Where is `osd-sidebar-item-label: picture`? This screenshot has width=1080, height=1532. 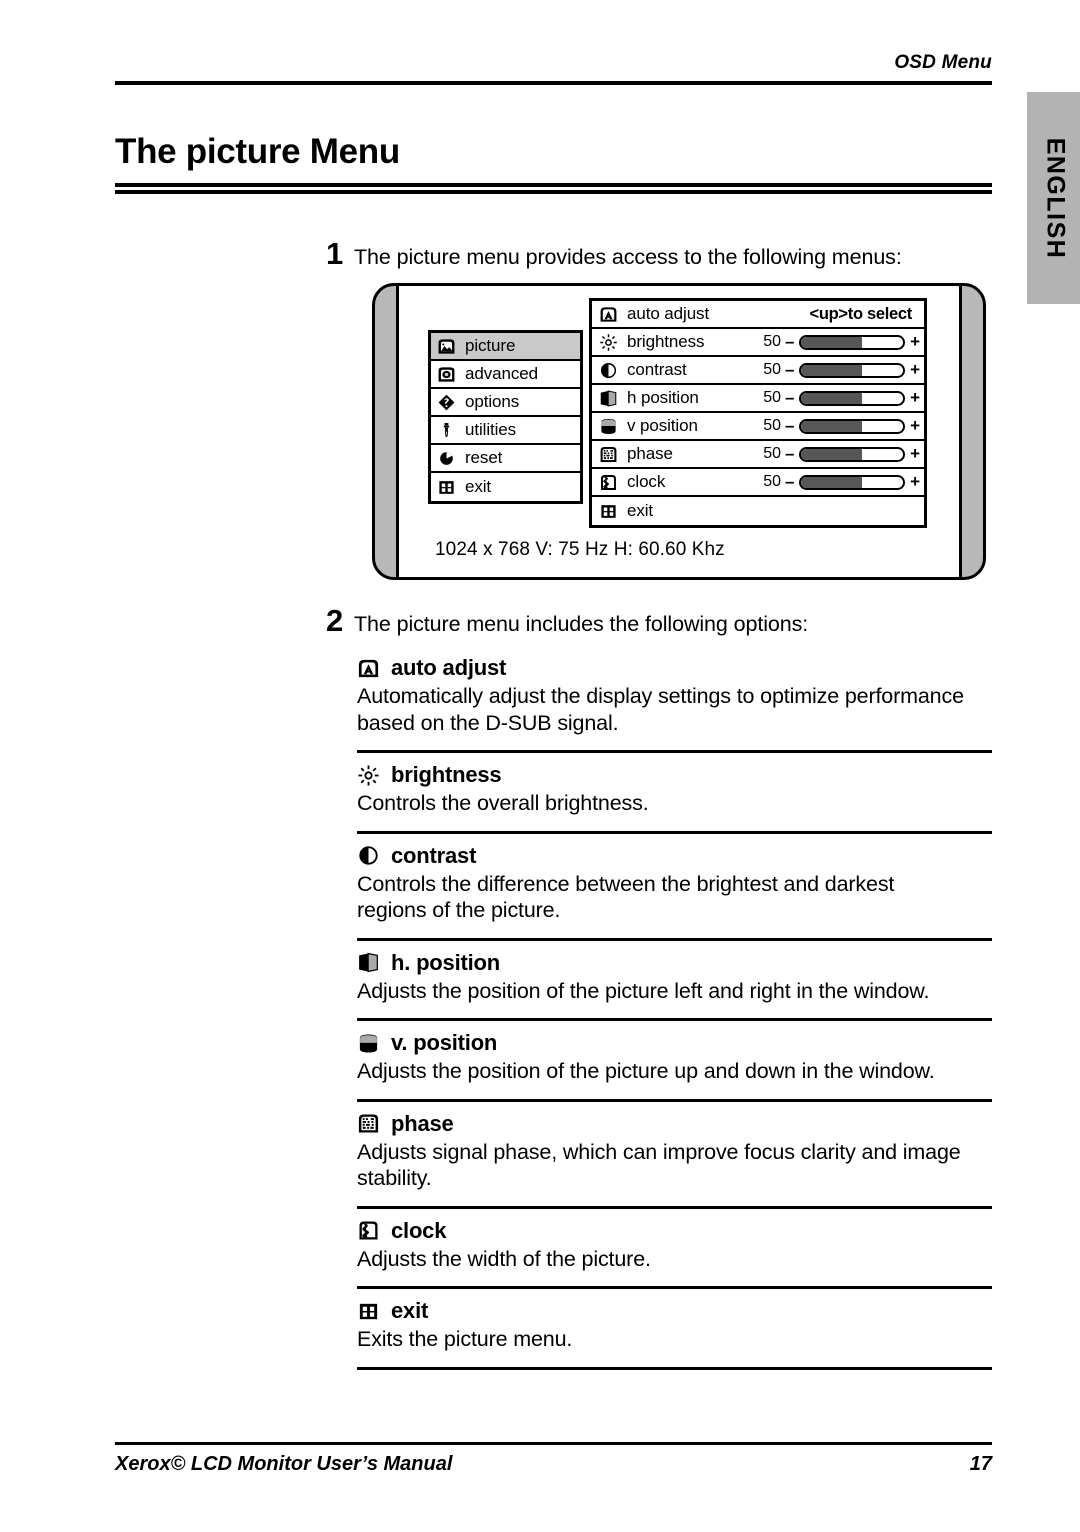 osd-sidebar-item-label: picture is located at coordinates (490, 345).